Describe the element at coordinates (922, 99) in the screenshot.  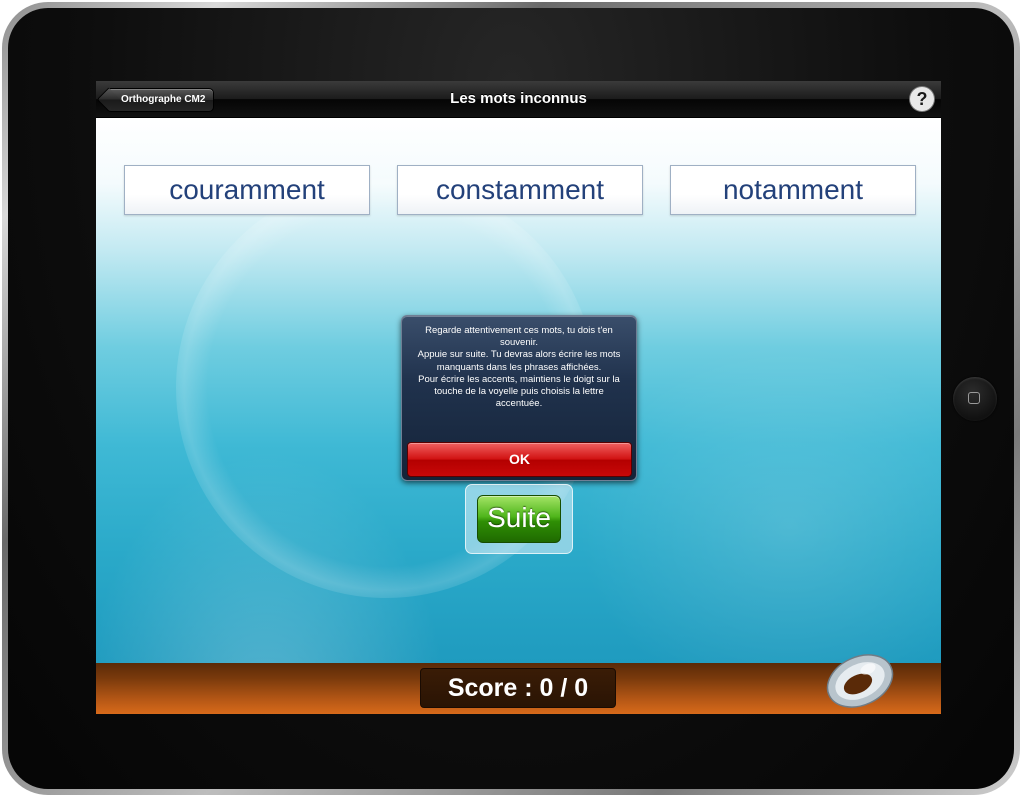
I see `question-circle-icon: ?` at that location.